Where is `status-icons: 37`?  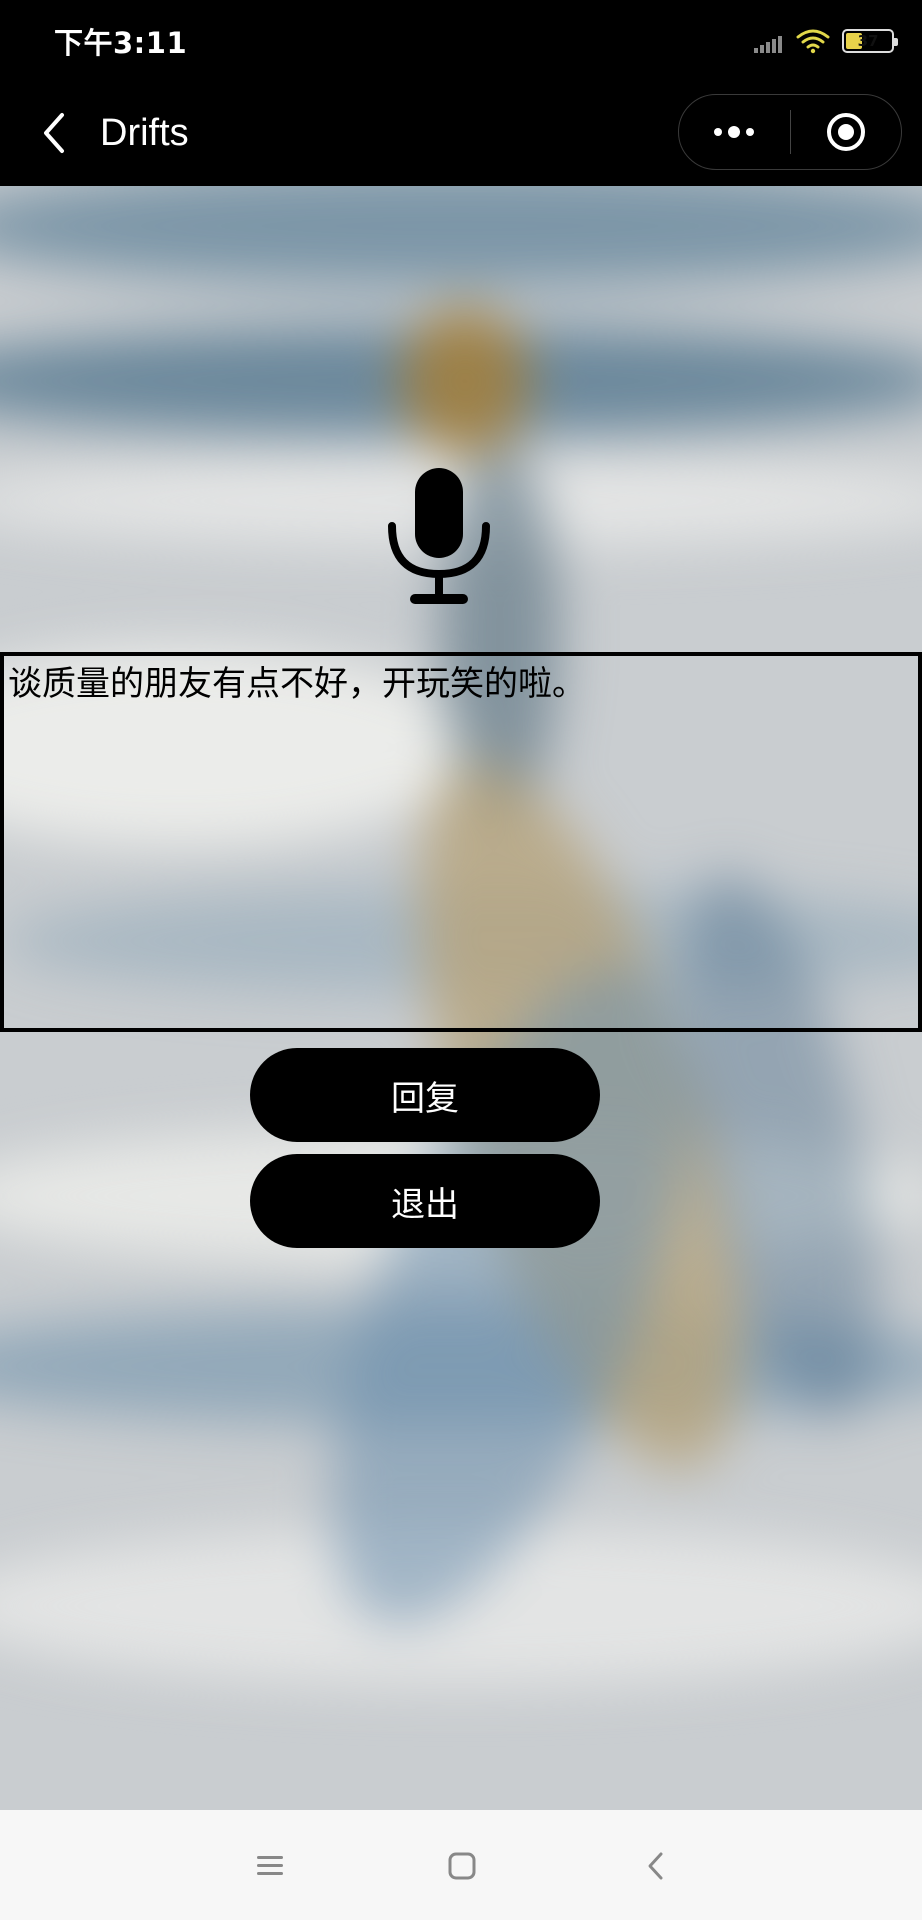
status-icons: 37 is located at coordinates (826, 41).